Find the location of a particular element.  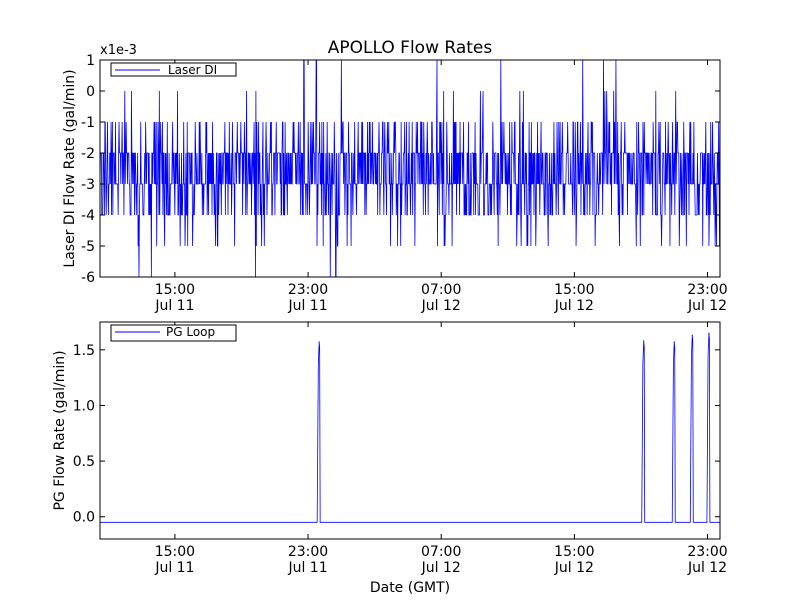

laser-di-y-tick-label: -5 is located at coordinates (88, 247).